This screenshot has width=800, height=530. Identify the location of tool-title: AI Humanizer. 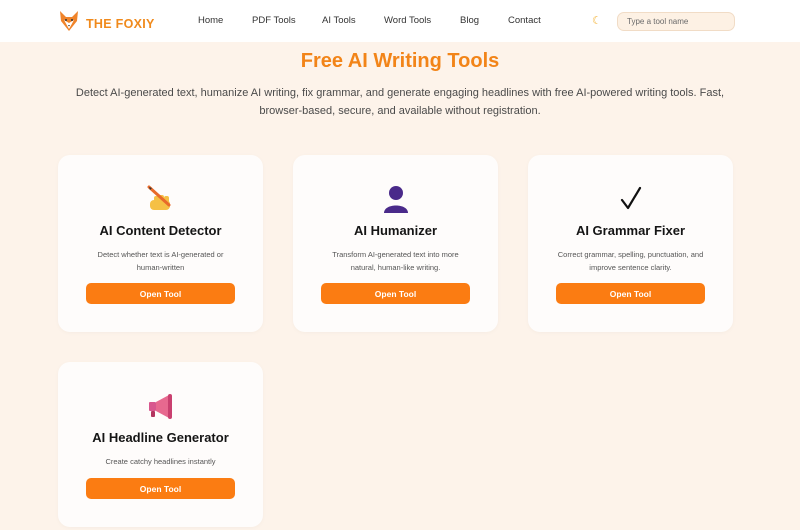
(395, 230).